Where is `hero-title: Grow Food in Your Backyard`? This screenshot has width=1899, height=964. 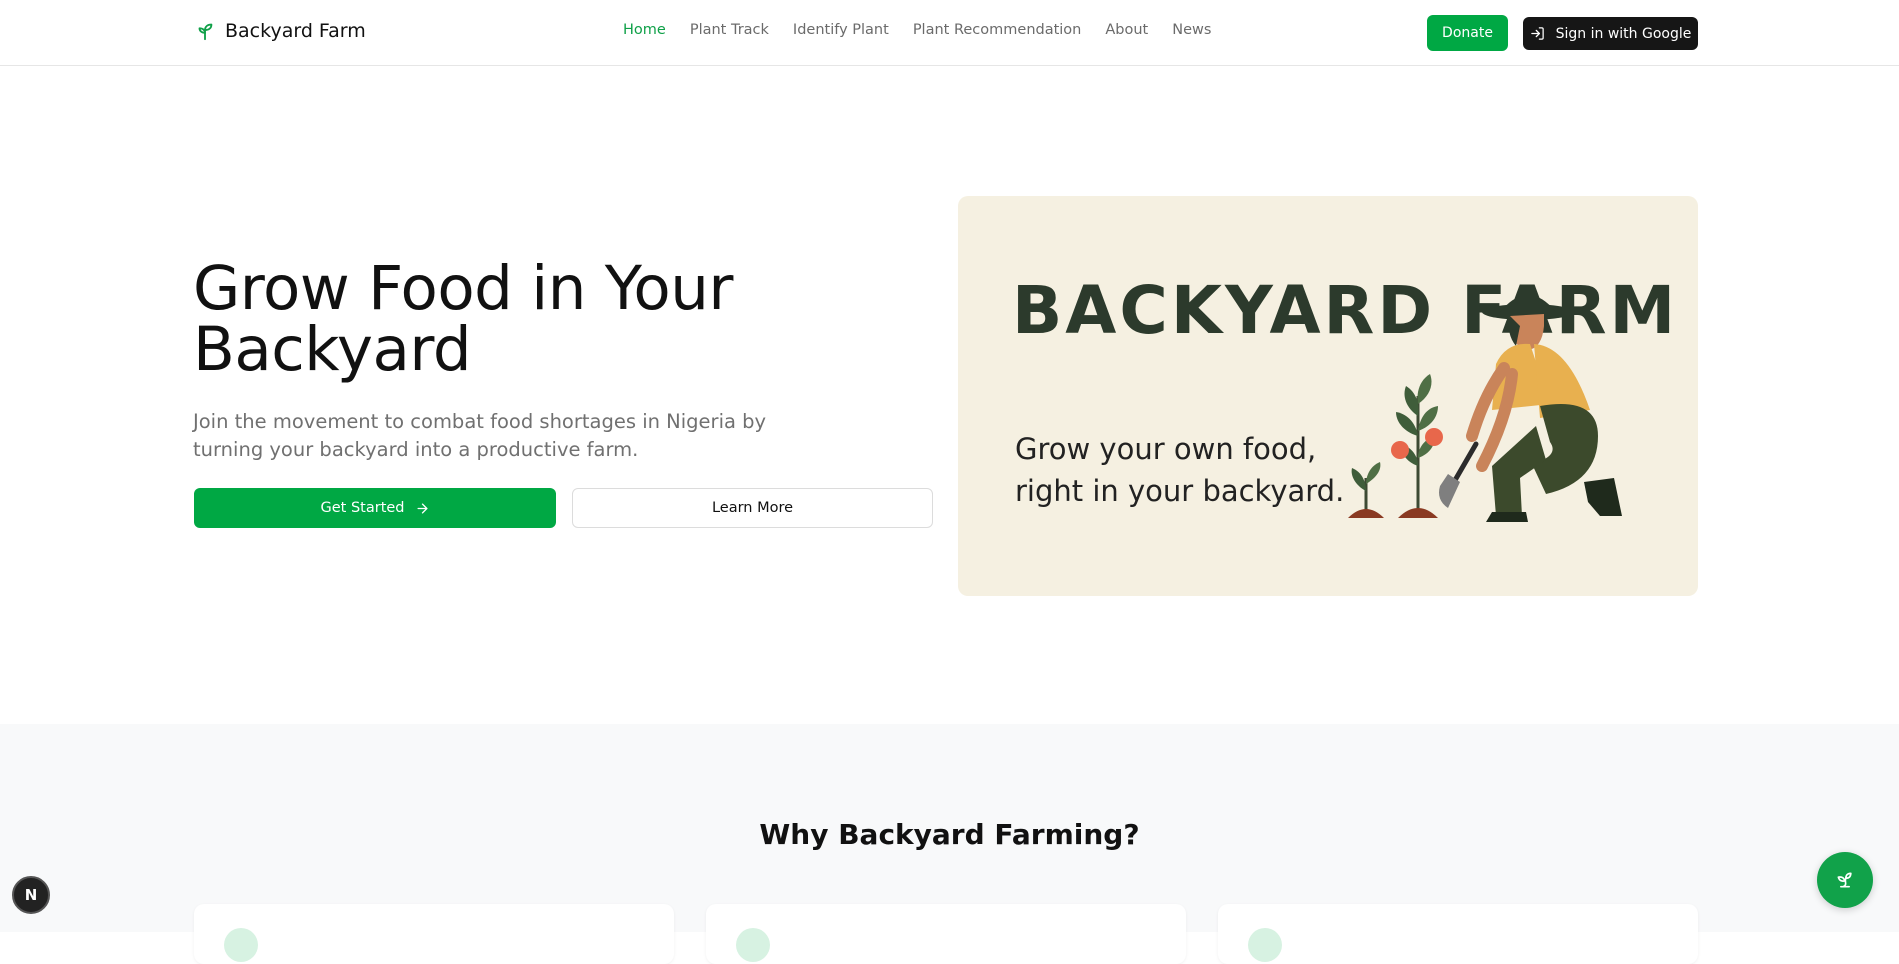
hero-title: Grow Food in Your Backyard is located at coordinates (463, 319).